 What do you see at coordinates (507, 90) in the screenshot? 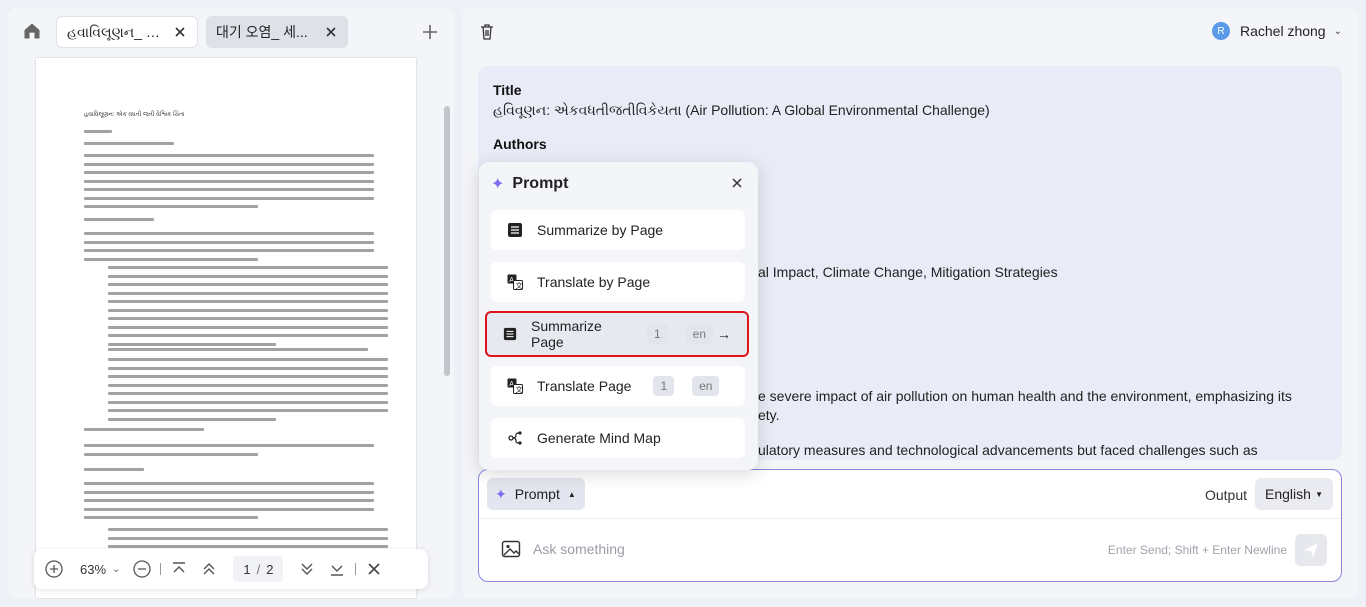
I see `title-heading: Title` at bounding box center [507, 90].